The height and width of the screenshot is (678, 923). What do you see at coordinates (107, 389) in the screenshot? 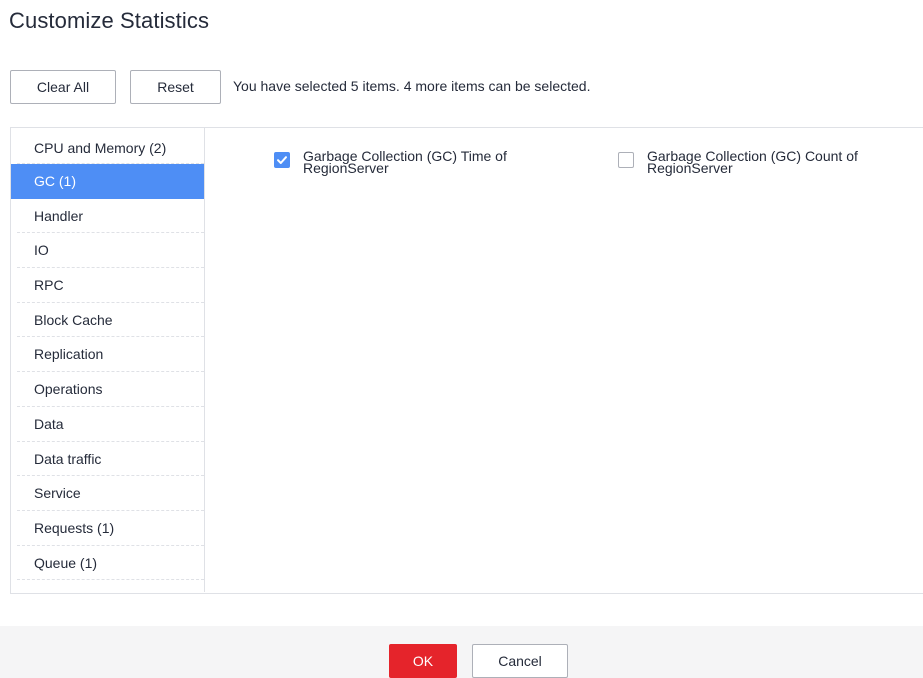
I see `category-item-operations: Operations` at bounding box center [107, 389].